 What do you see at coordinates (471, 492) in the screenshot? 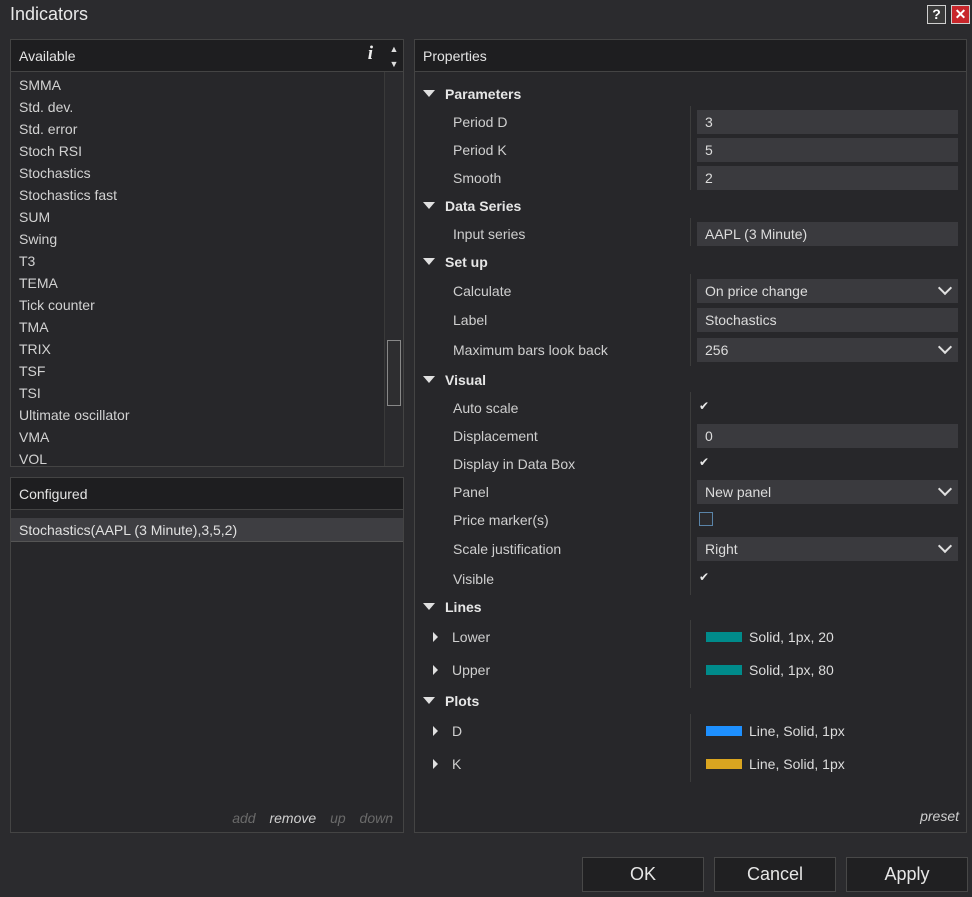
I see `panel-label: Panel` at bounding box center [471, 492].